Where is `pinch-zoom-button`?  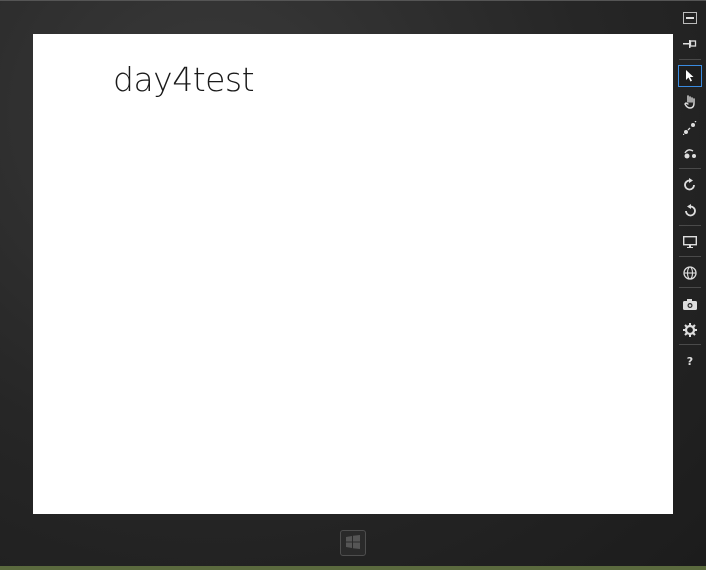 pinch-zoom-button is located at coordinates (690, 128).